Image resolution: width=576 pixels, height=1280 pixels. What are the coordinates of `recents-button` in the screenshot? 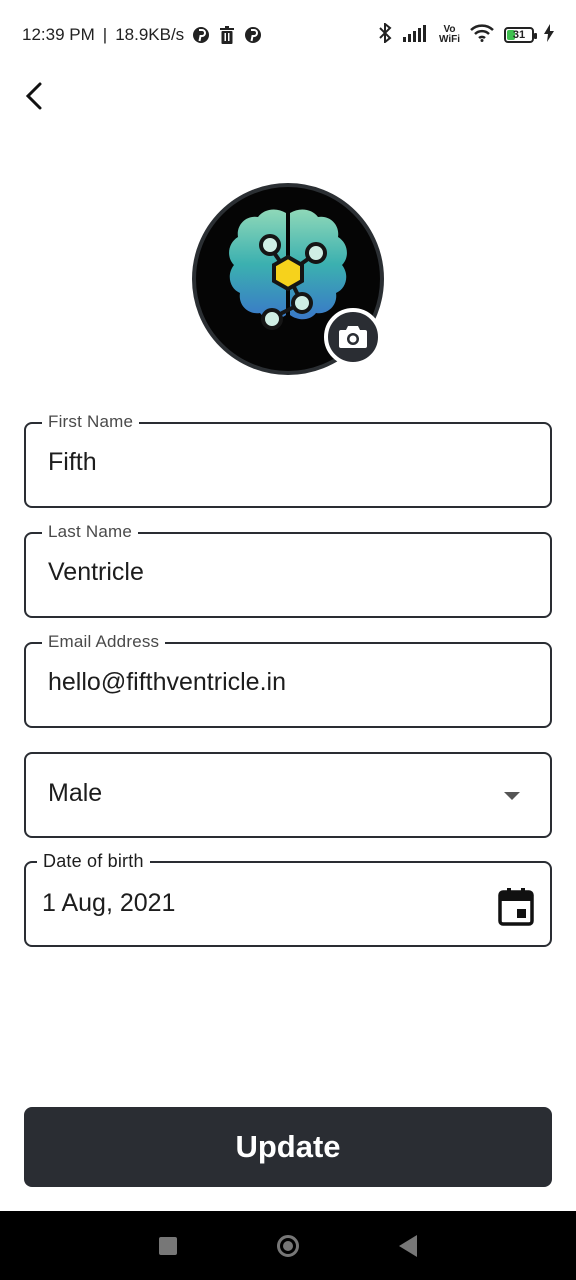 It's located at (168, 1245).